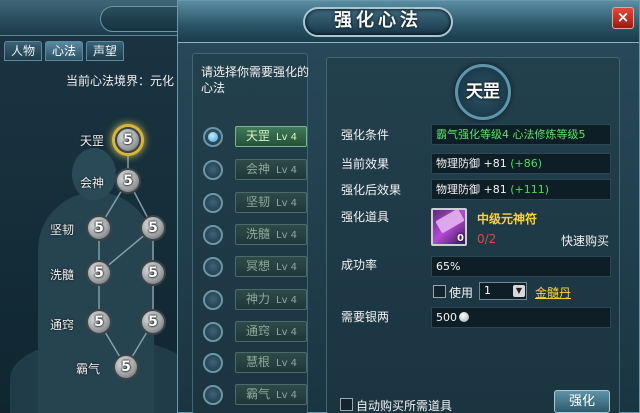  Describe the element at coordinates (365, 217) in the screenshot. I see `item-label: 强化道具` at that location.